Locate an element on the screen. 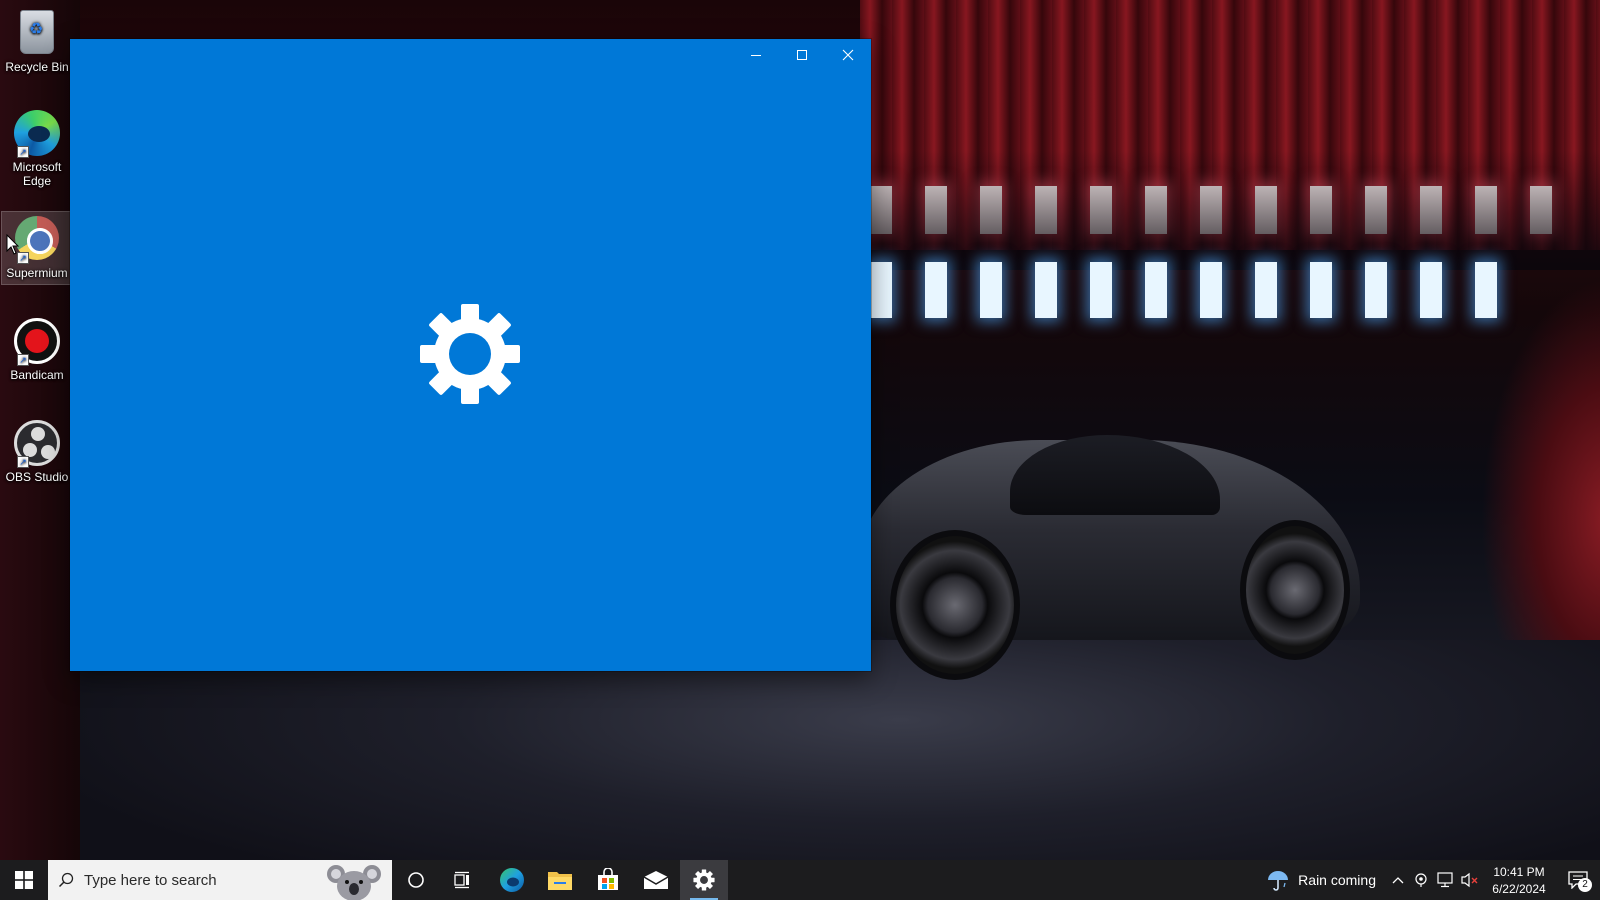 Image resolution: width=1600 pixels, height=900 pixels. search-highlight-koala-icon is located at coordinates (354, 882).